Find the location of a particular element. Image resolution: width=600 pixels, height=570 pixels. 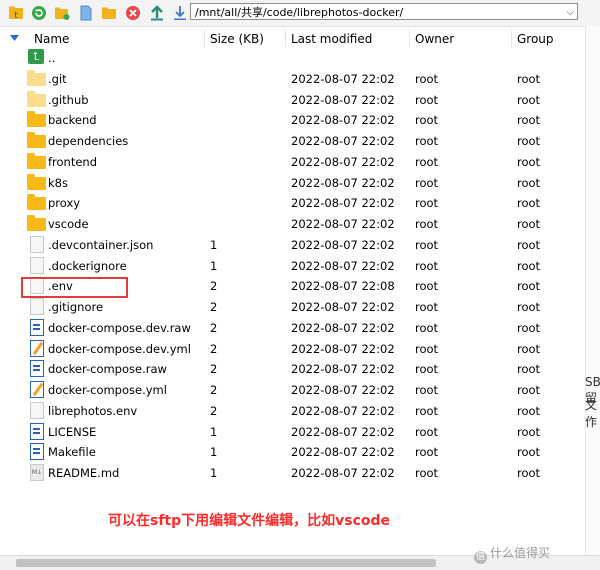

file-name: LICENSE is located at coordinates (72, 431).